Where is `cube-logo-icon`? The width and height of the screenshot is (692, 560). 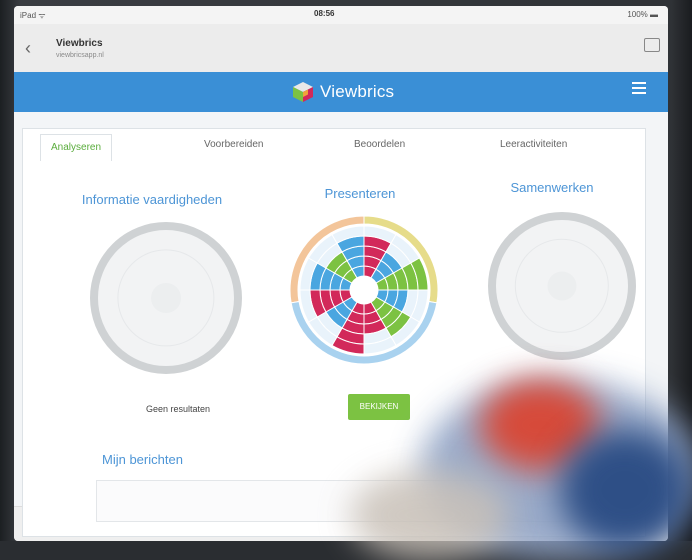
cube-logo-icon is located at coordinates (303, 92).